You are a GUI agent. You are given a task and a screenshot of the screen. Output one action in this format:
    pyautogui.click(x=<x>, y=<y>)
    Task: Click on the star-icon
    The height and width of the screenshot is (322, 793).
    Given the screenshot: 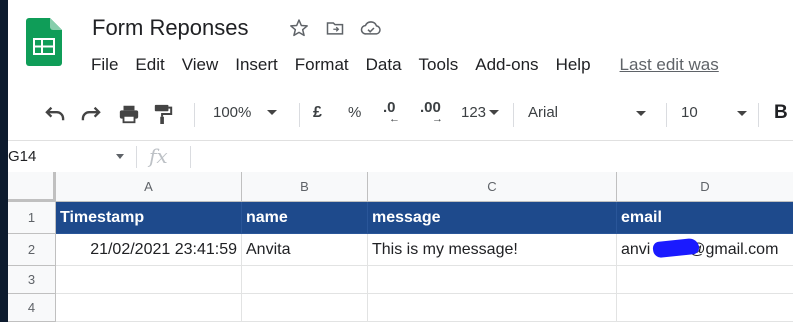 What is the action you would take?
    pyautogui.click(x=299, y=28)
    